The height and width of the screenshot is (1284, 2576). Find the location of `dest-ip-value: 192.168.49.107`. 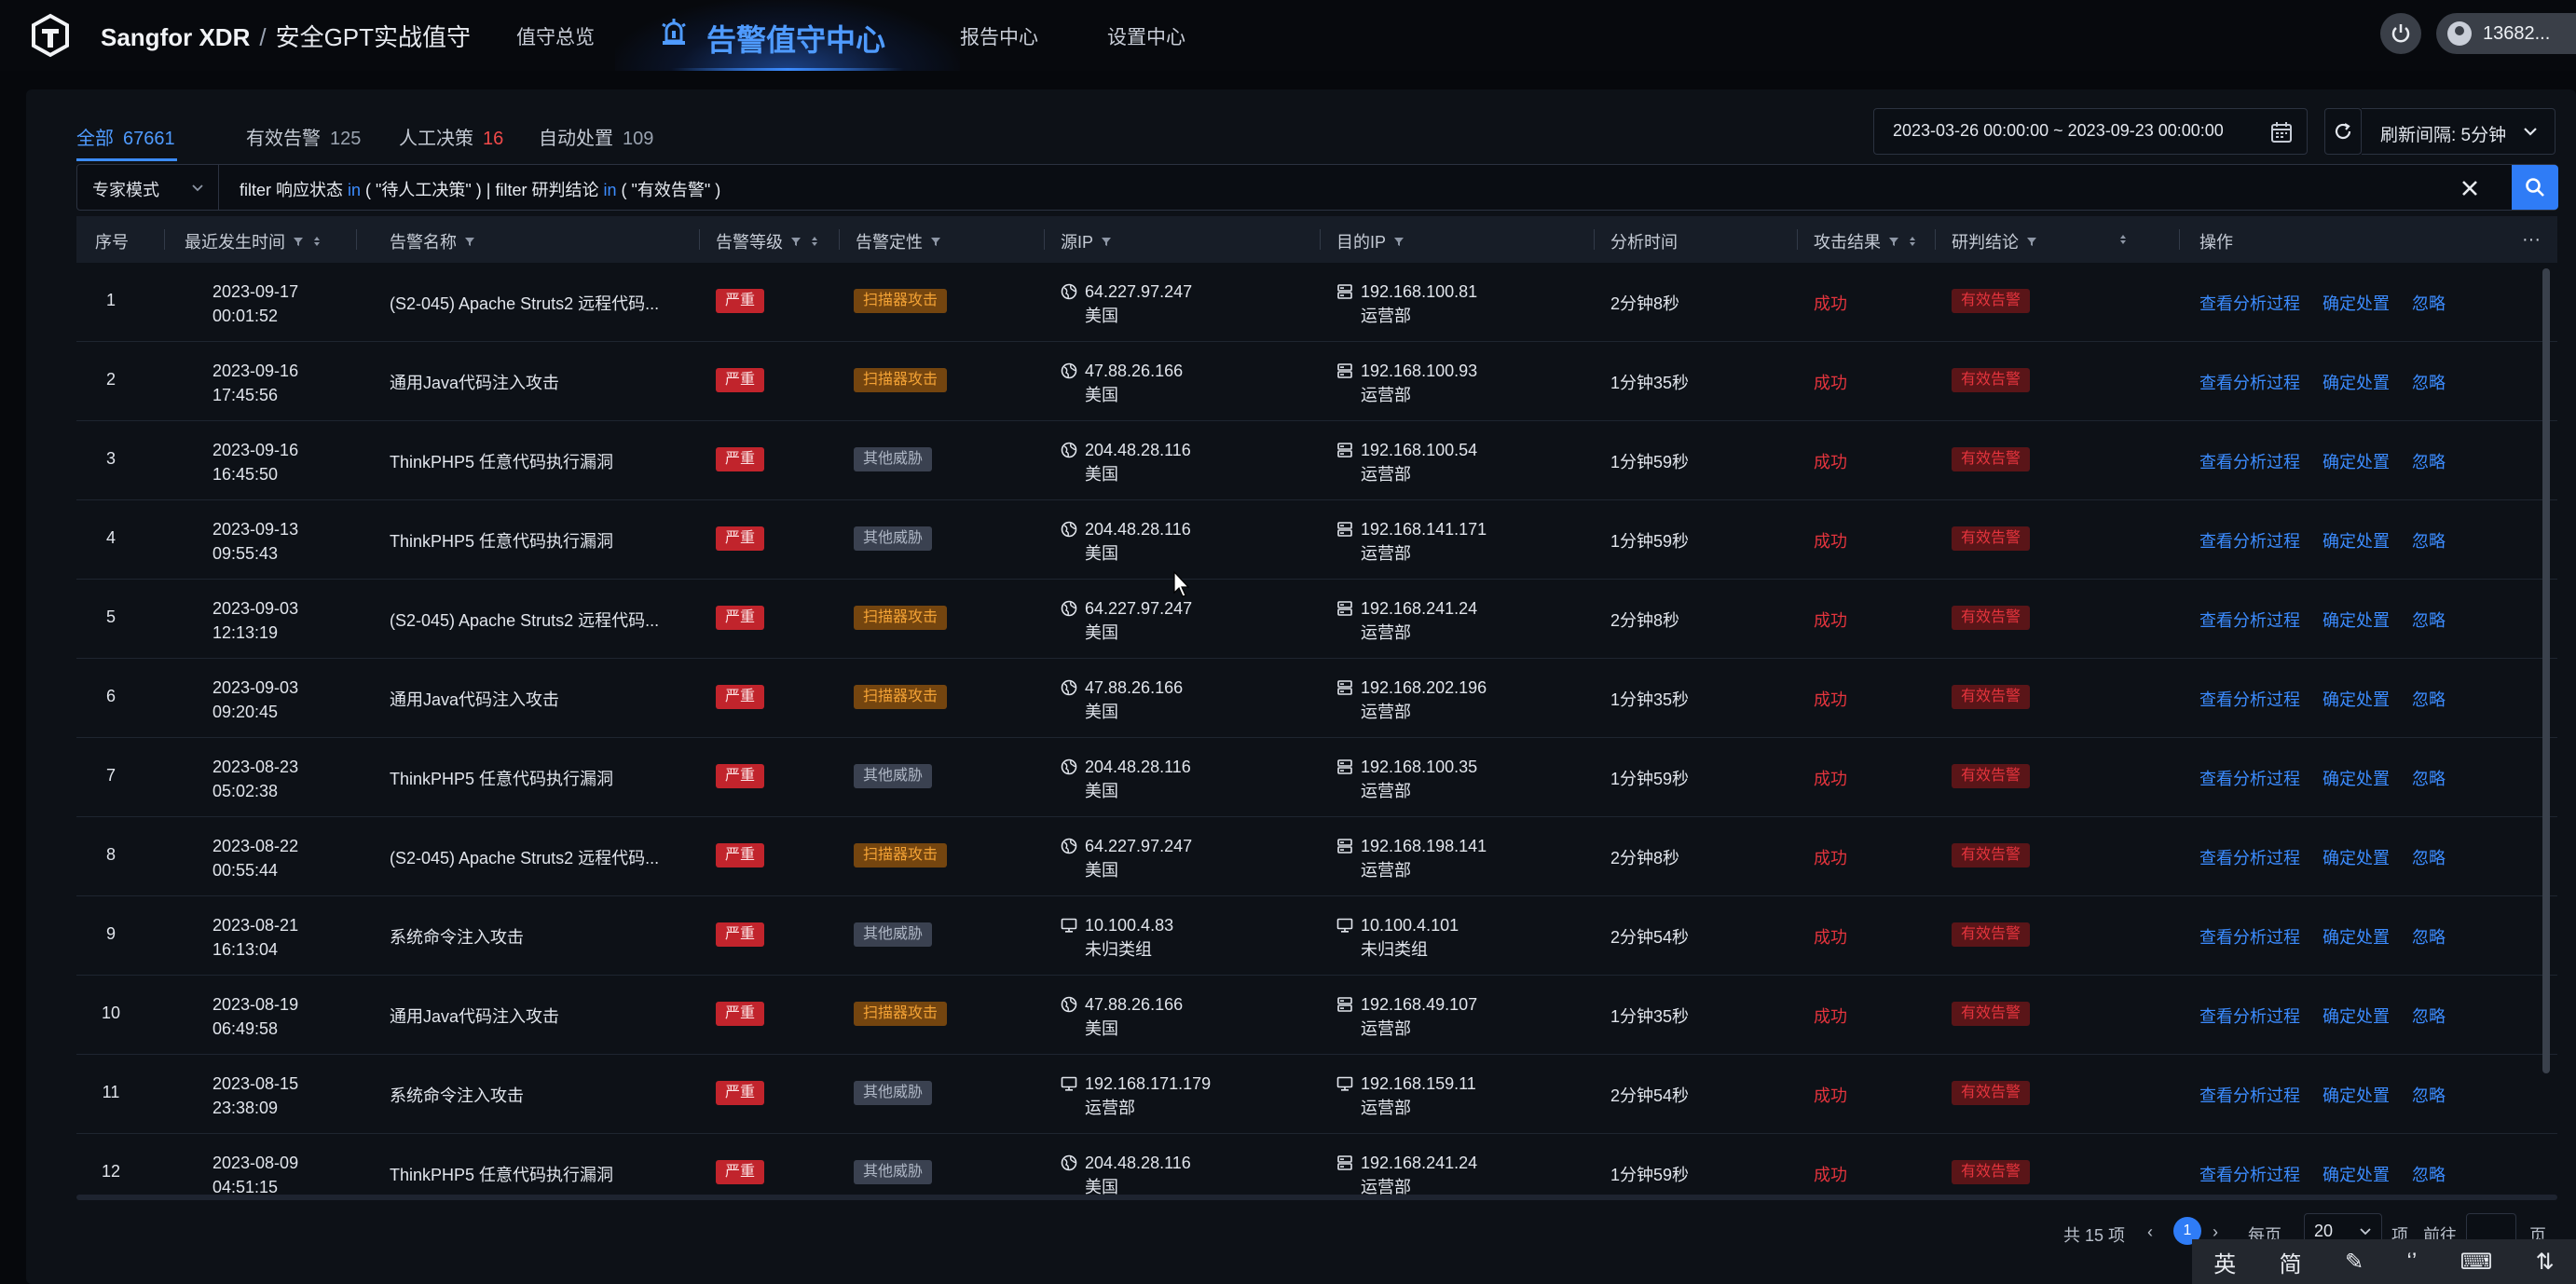

dest-ip-value: 192.168.49.107 is located at coordinates (1419, 1004).